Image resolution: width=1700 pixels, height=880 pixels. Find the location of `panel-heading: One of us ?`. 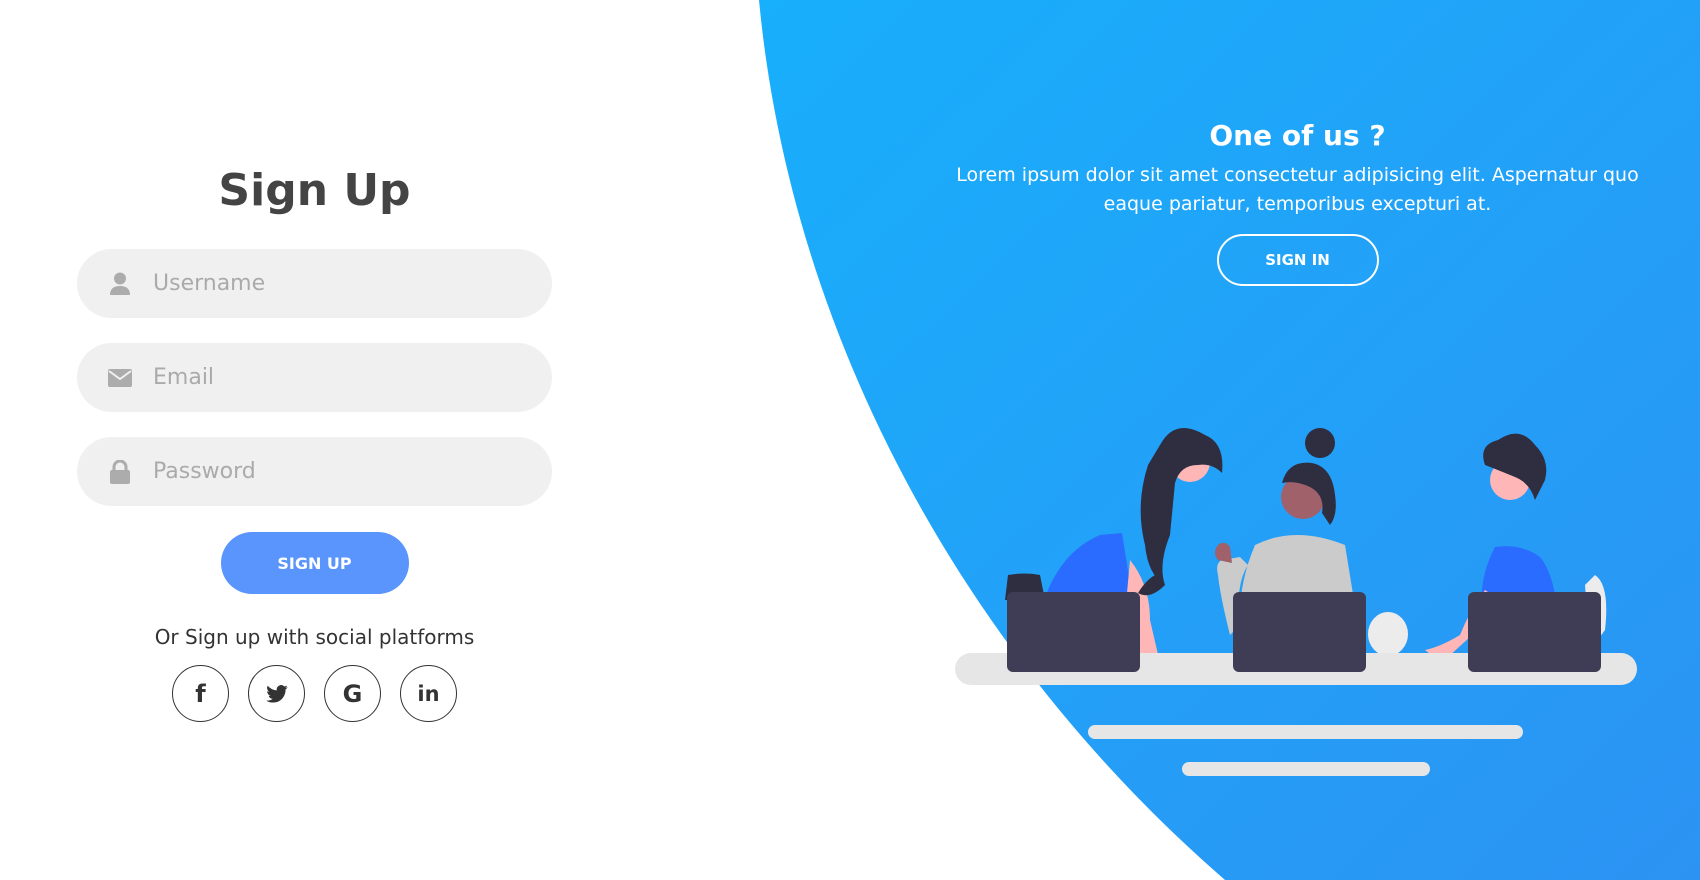

panel-heading: One of us ? is located at coordinates (1297, 135).